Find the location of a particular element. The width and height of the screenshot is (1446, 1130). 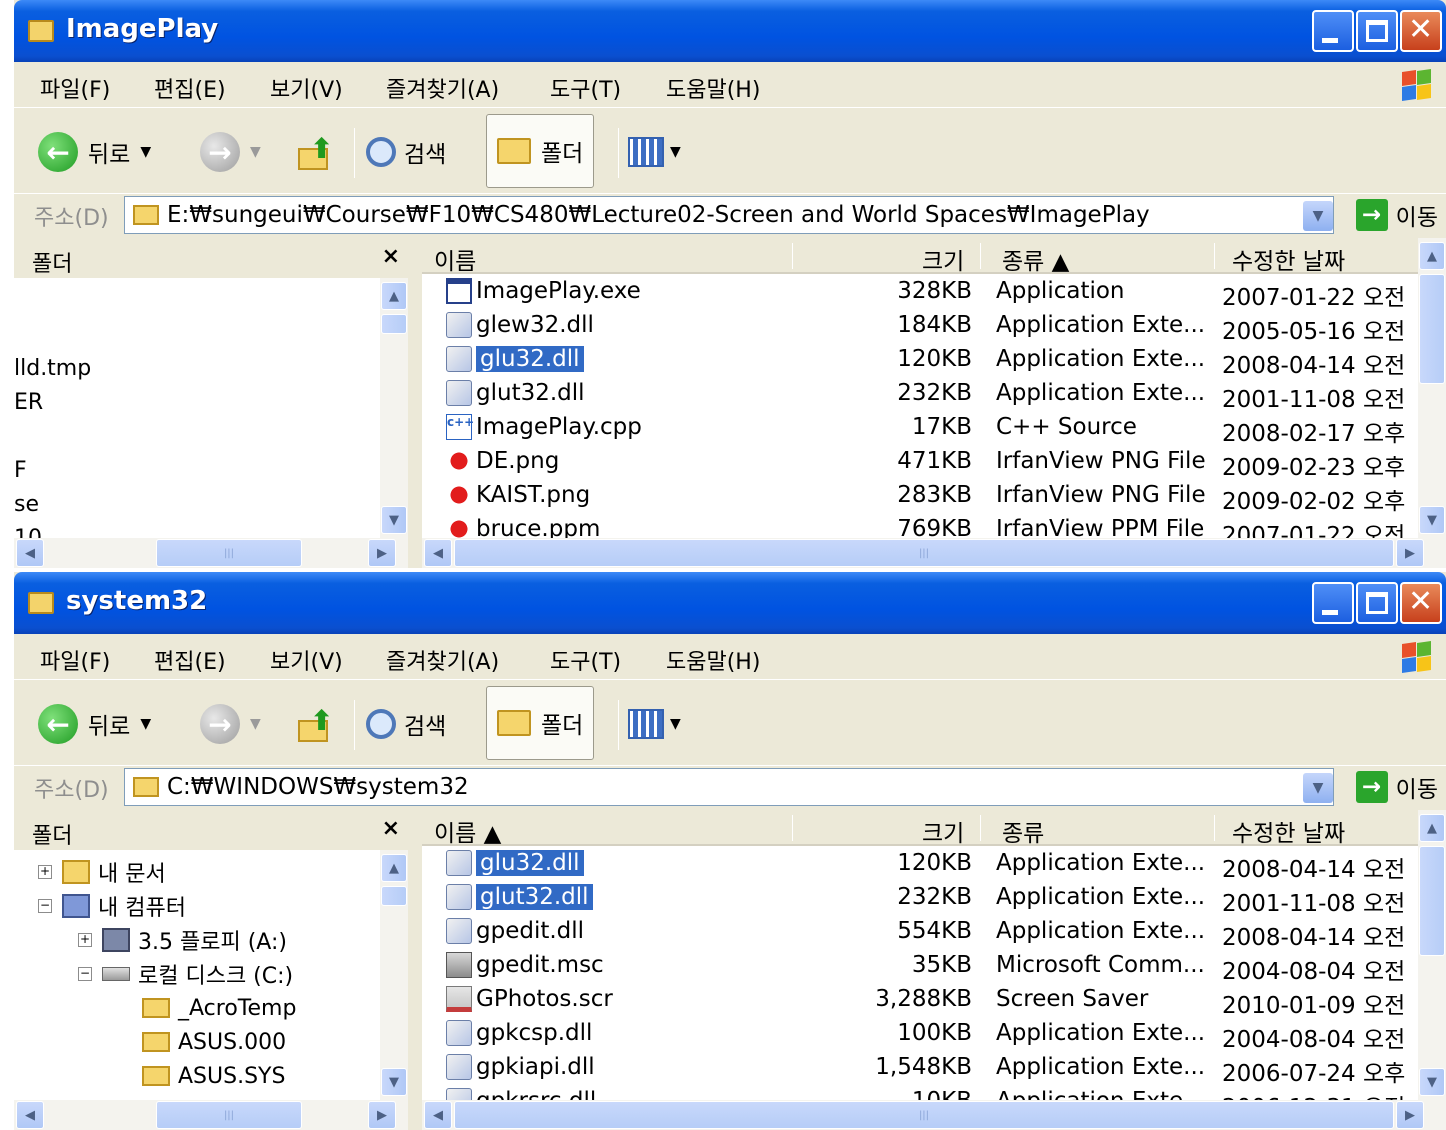

expand-icon: + is located at coordinates (85, 940).